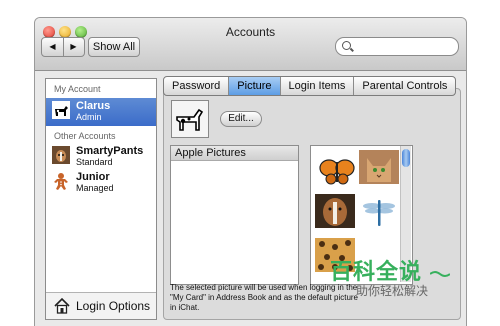 The image size is (500, 326). What do you see at coordinates (85, 136) in the screenshot?
I see `other-accounts-heading: Other Accounts` at bounding box center [85, 136].